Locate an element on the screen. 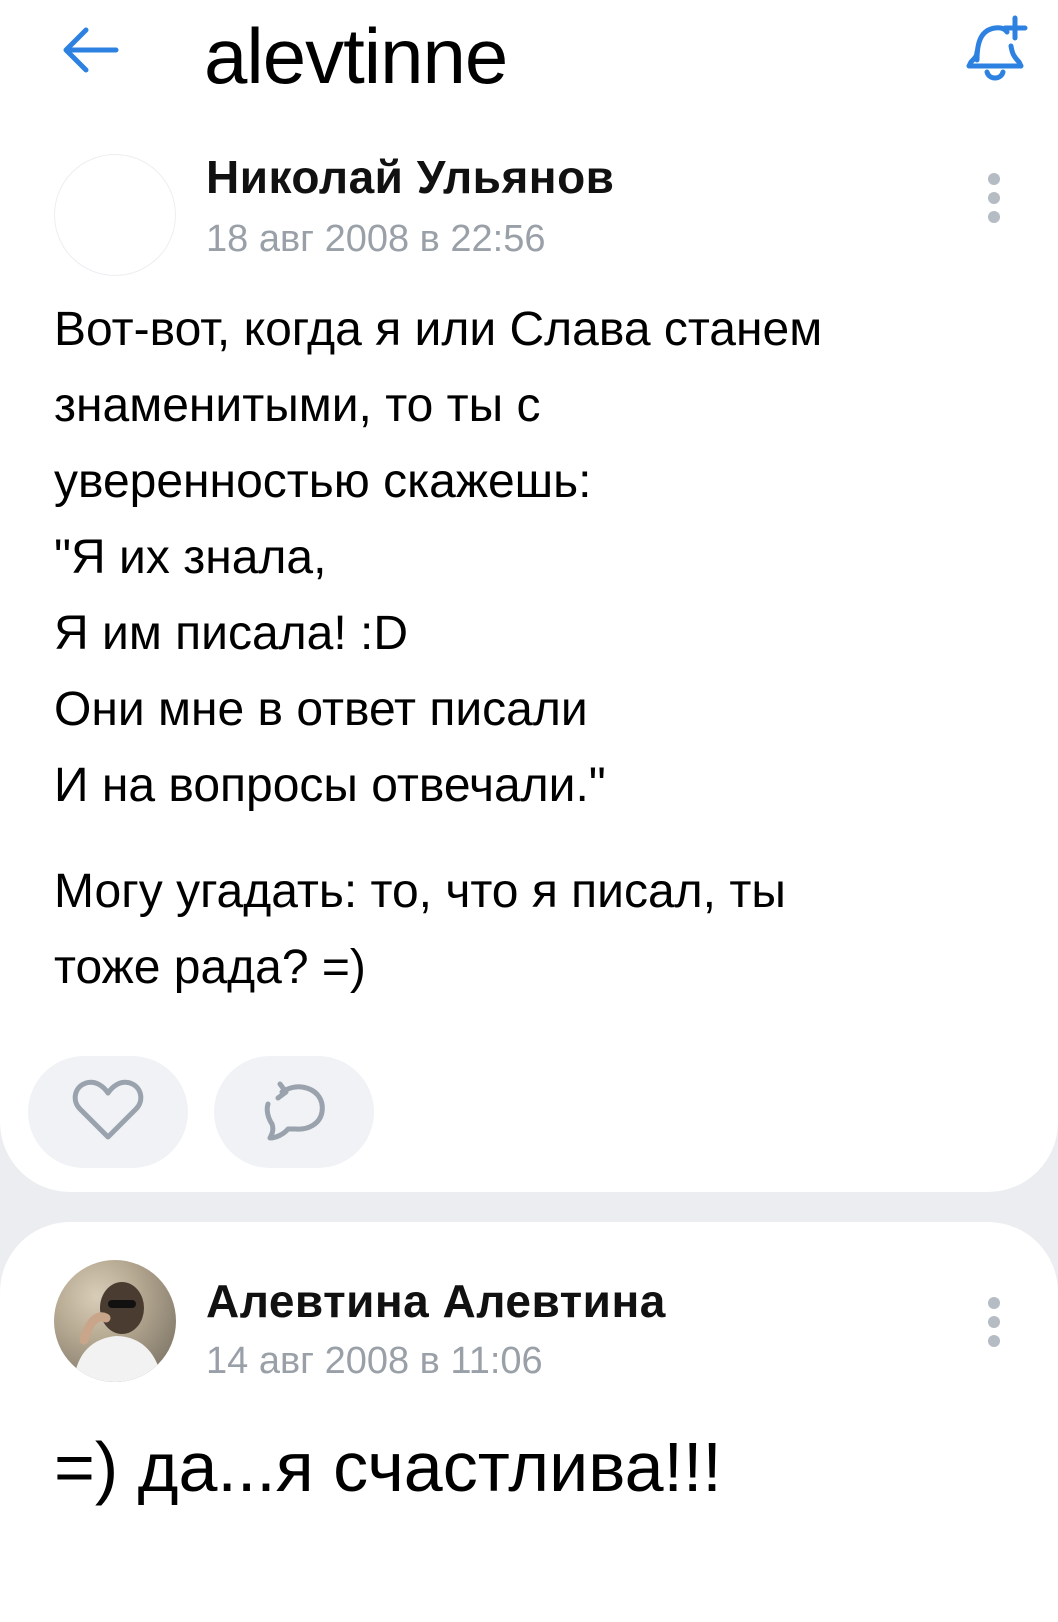 Image resolution: width=1058 pixels, height=1622 pixels. comment-text-line: И на вопросы отвечали." is located at coordinates (330, 785).